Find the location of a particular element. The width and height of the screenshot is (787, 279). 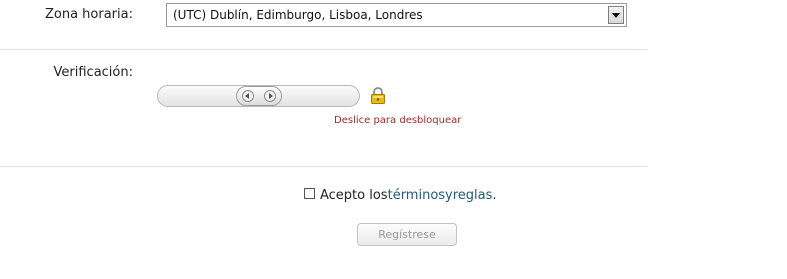

arrow-left-icon is located at coordinates (248, 96).